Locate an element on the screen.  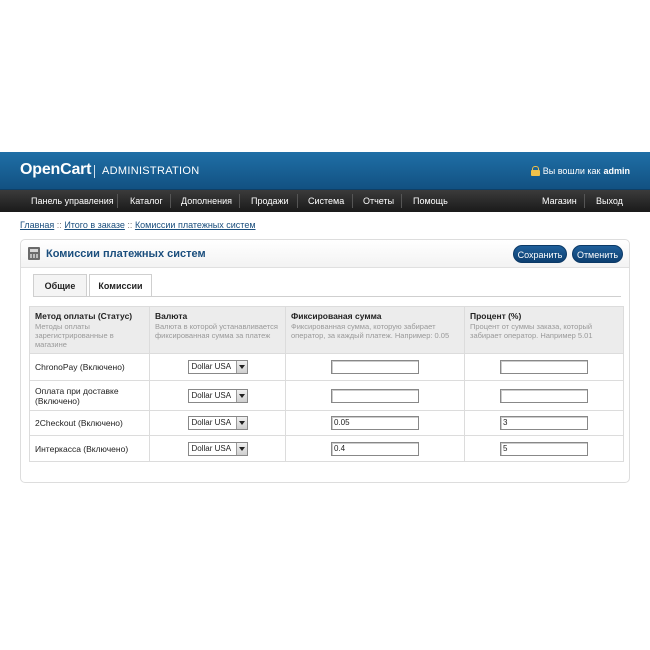
nav-item-extensions: Дополнения is located at coordinates (206, 201).